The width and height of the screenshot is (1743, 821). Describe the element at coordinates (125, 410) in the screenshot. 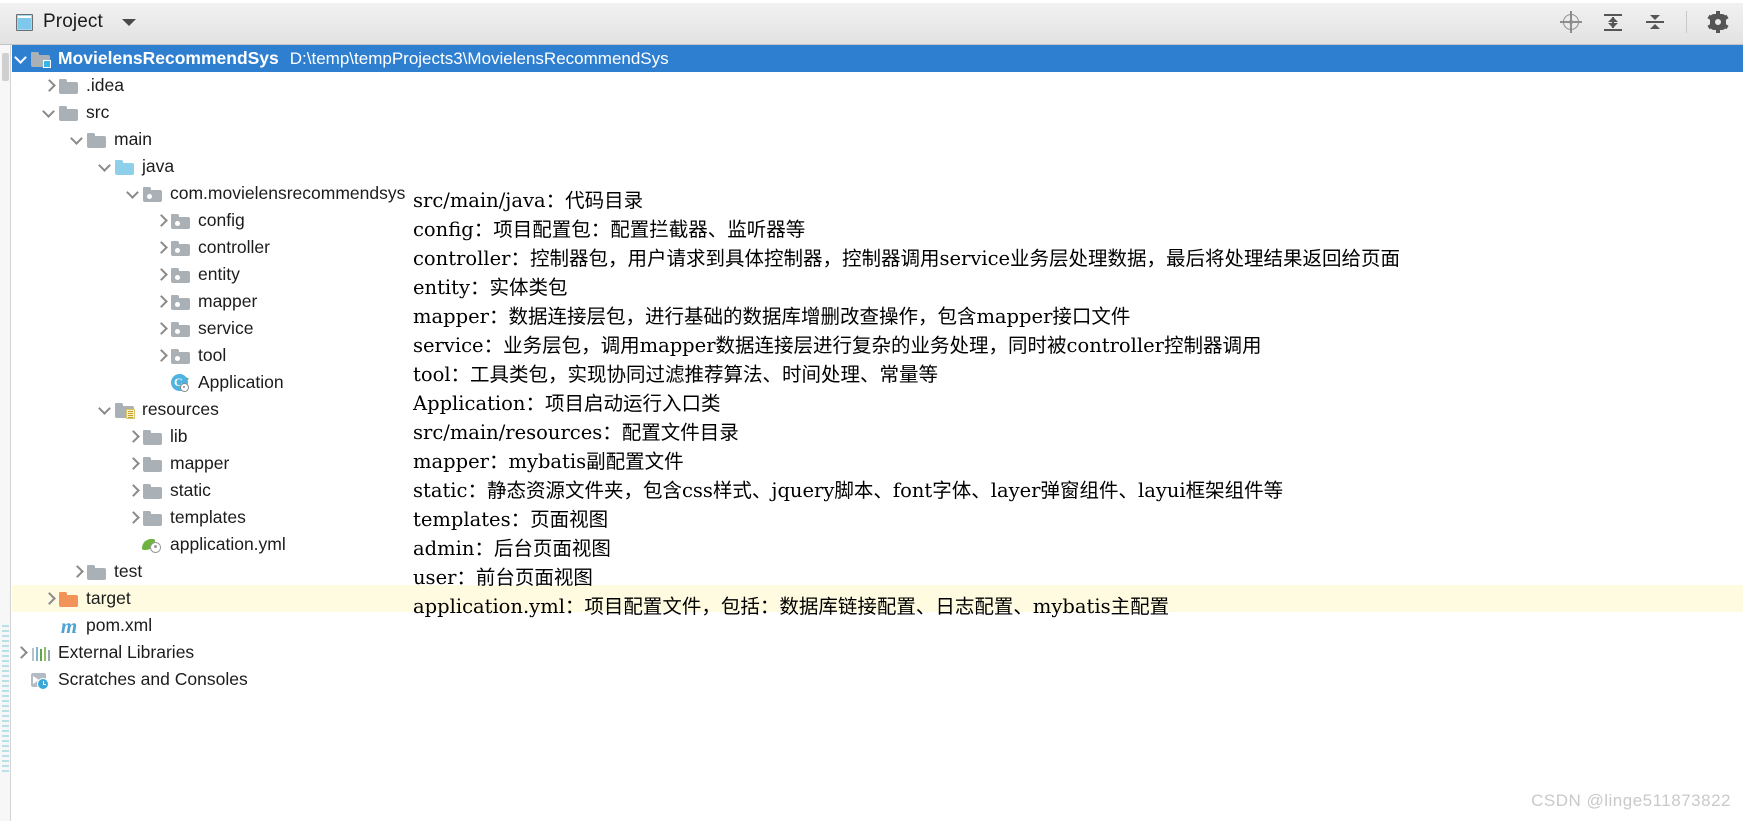

I see `resource-root-folder-icon` at that location.